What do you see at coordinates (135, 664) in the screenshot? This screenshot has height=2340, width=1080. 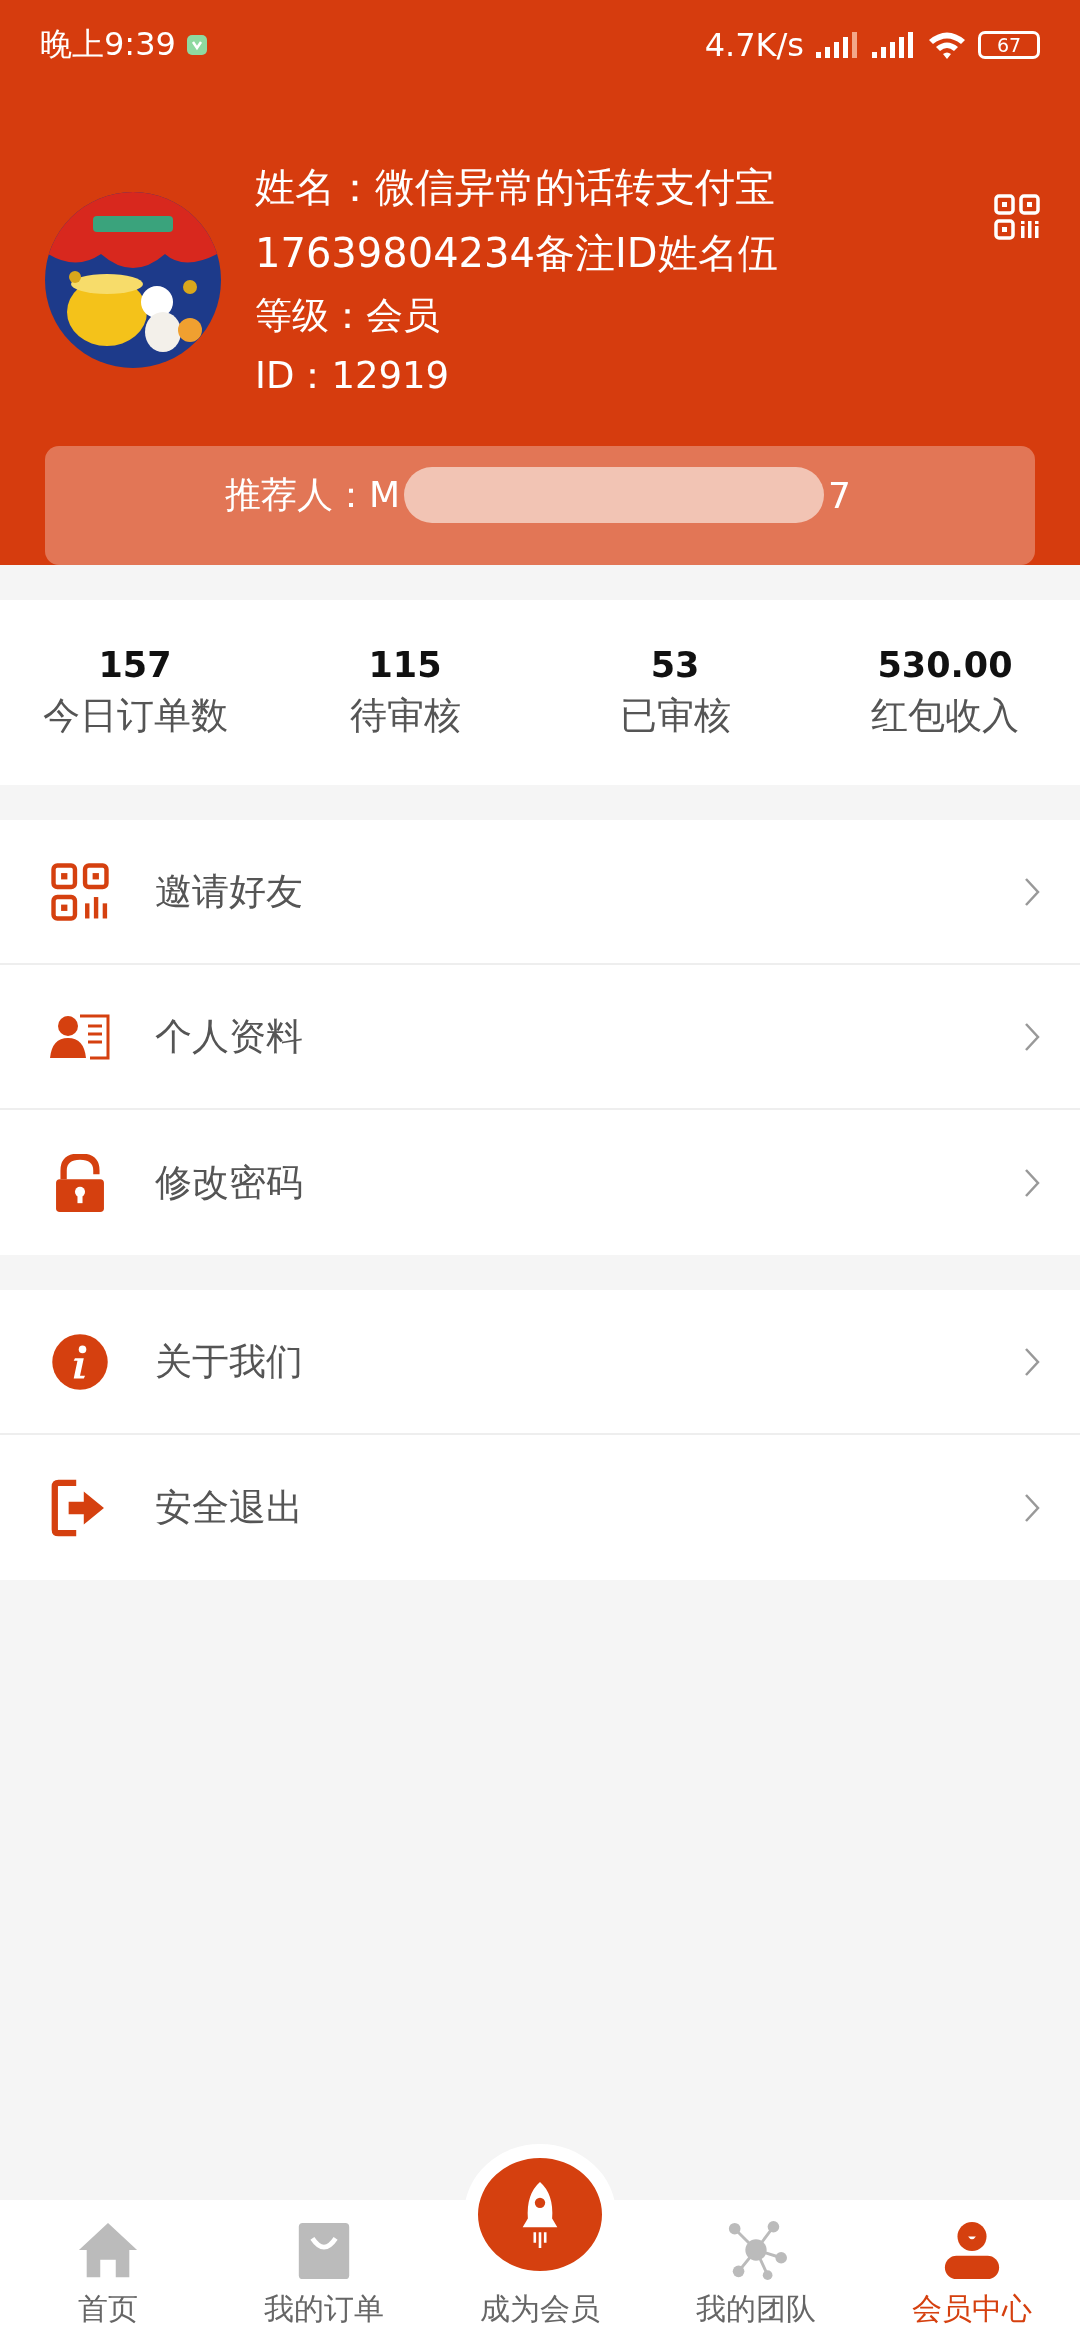 I see `stat-value: 157` at bounding box center [135, 664].